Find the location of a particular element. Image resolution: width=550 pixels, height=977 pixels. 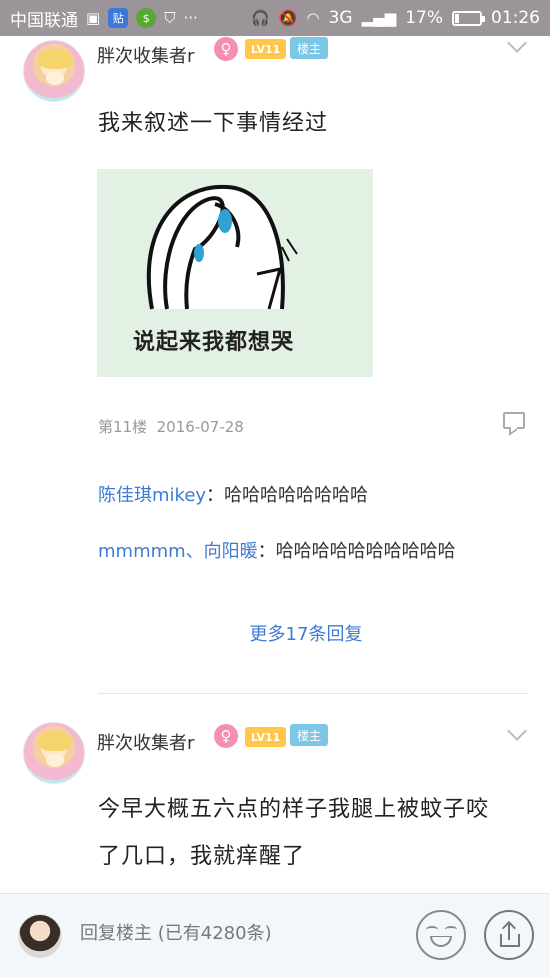

reply-item: mmmmm、向阳暖：哈哈哈哈哈哈哈哈哈哈 is located at coordinates (277, 550).